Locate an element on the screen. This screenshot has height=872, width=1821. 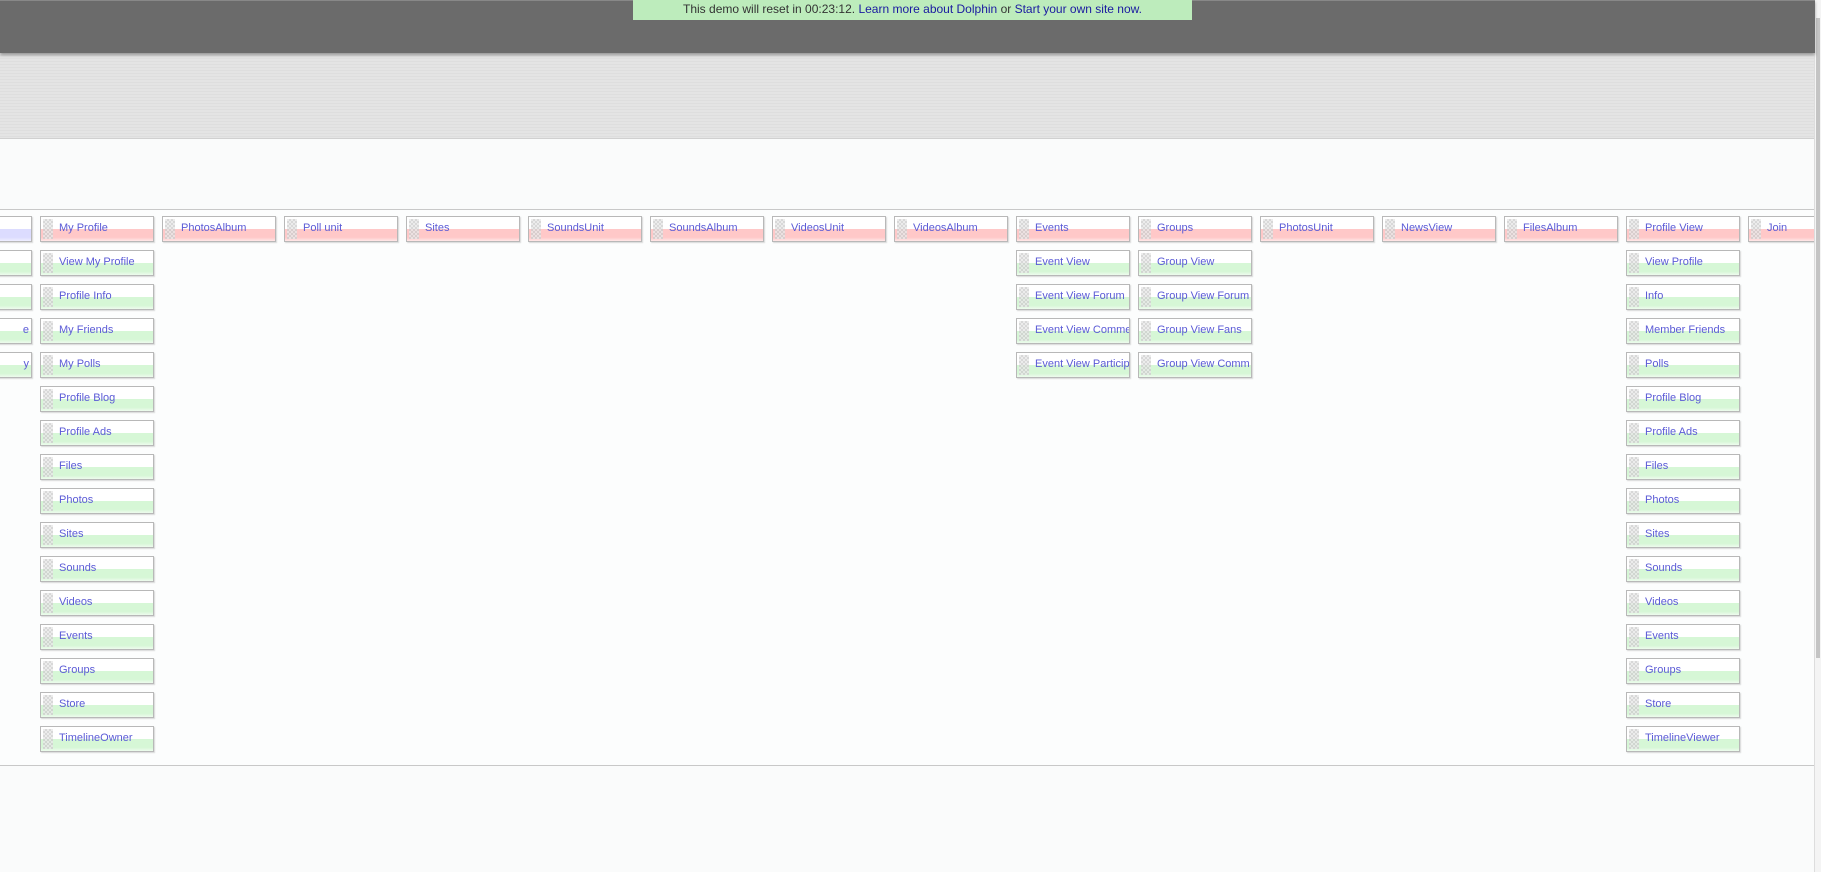
menu-sub-item: Profile Blog is located at coordinates (97, 399).